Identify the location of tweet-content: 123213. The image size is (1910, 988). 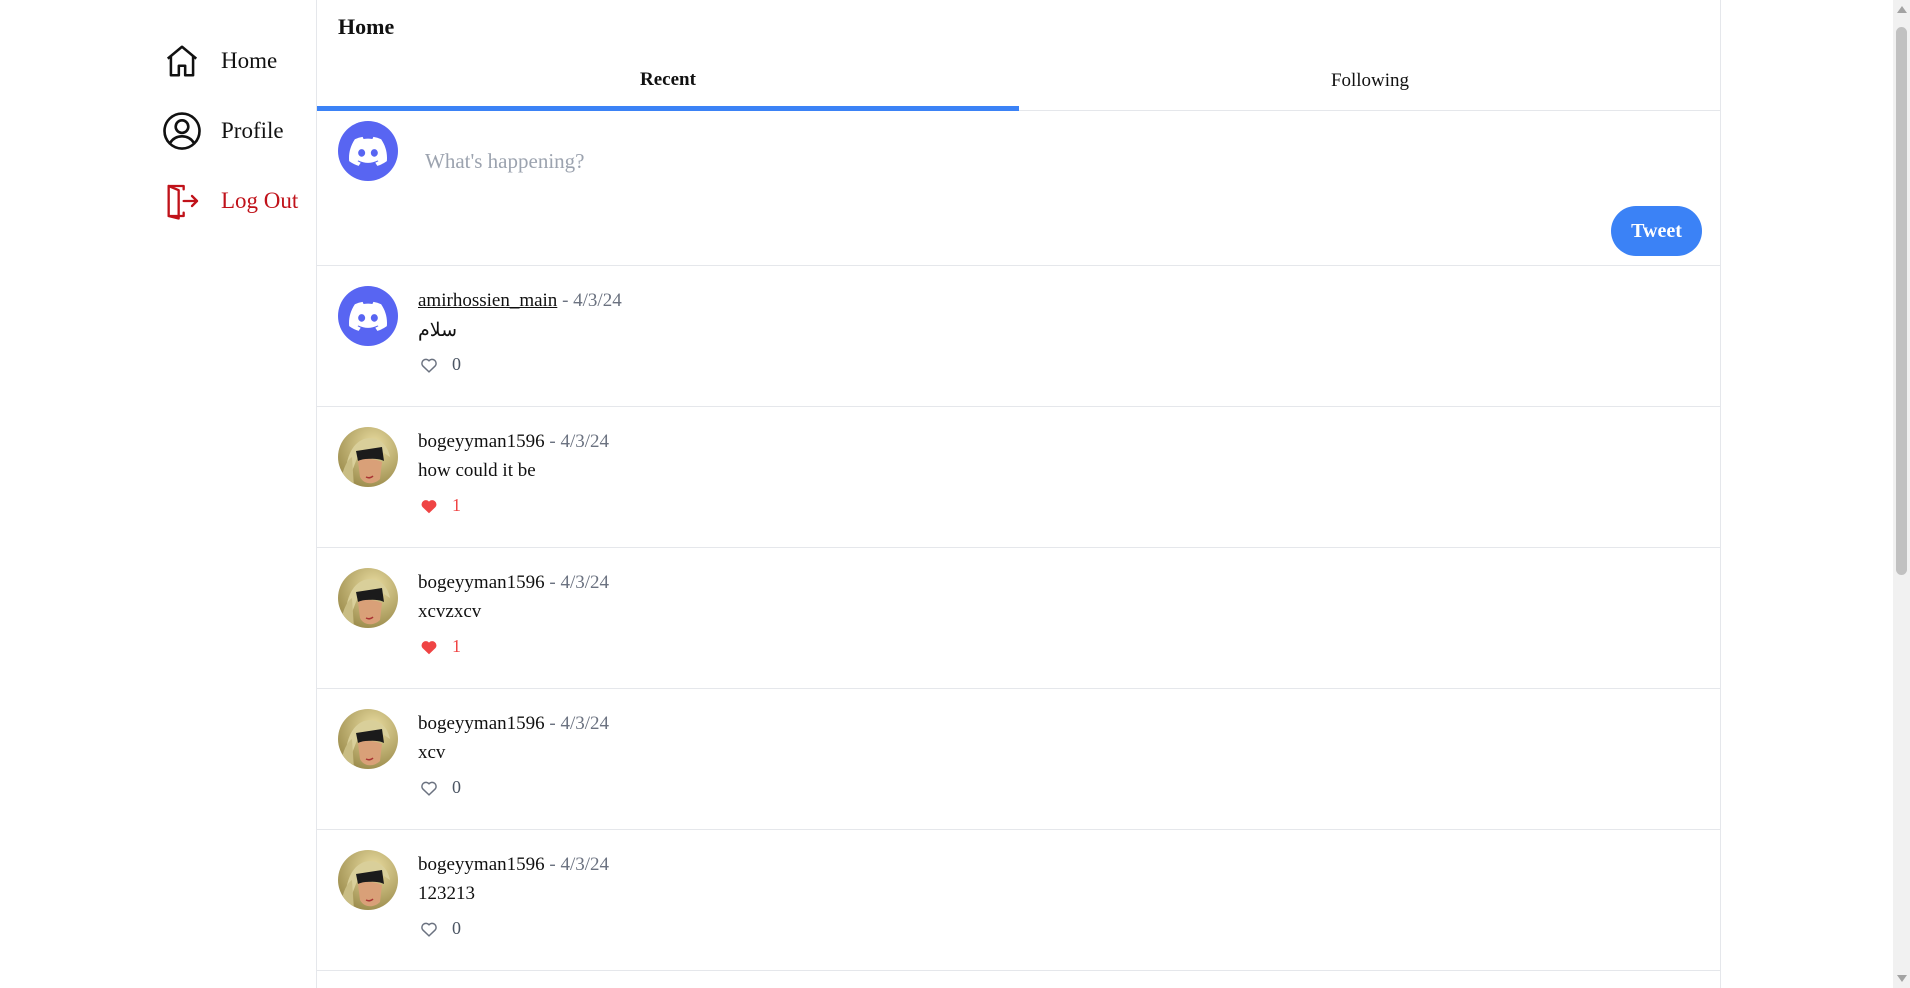
(446, 893).